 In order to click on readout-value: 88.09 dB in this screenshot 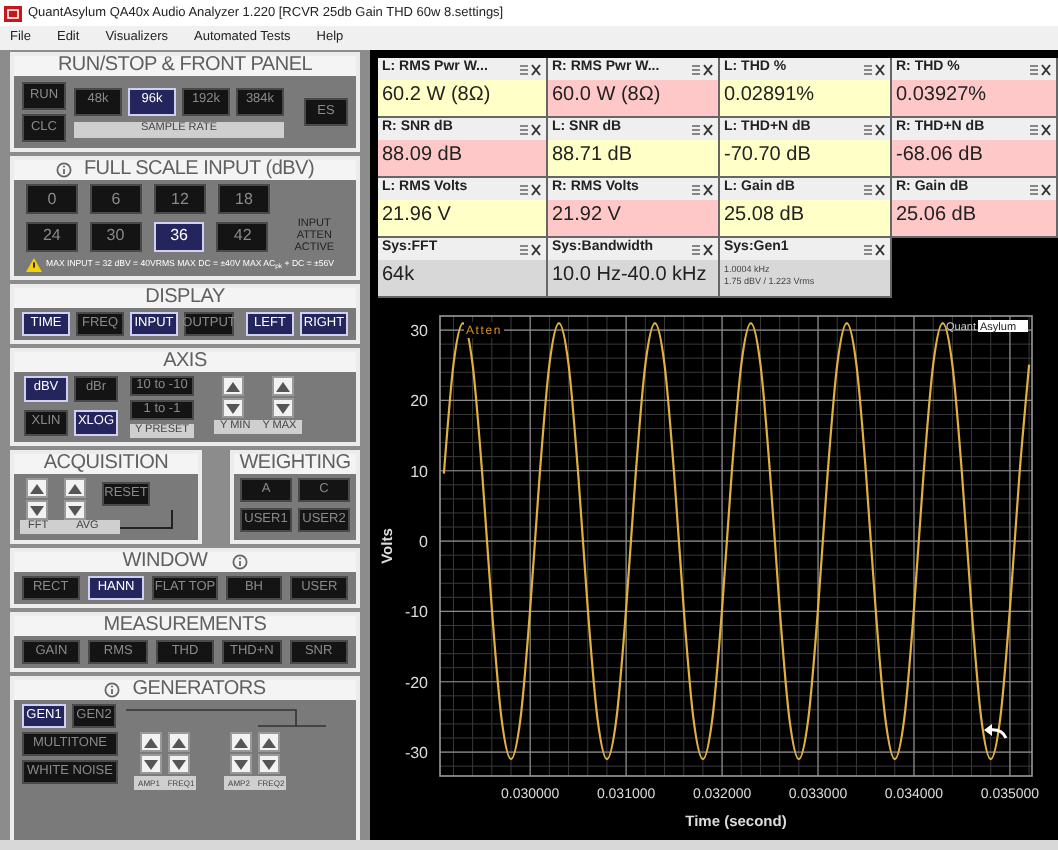, I will do `click(422, 156)`.